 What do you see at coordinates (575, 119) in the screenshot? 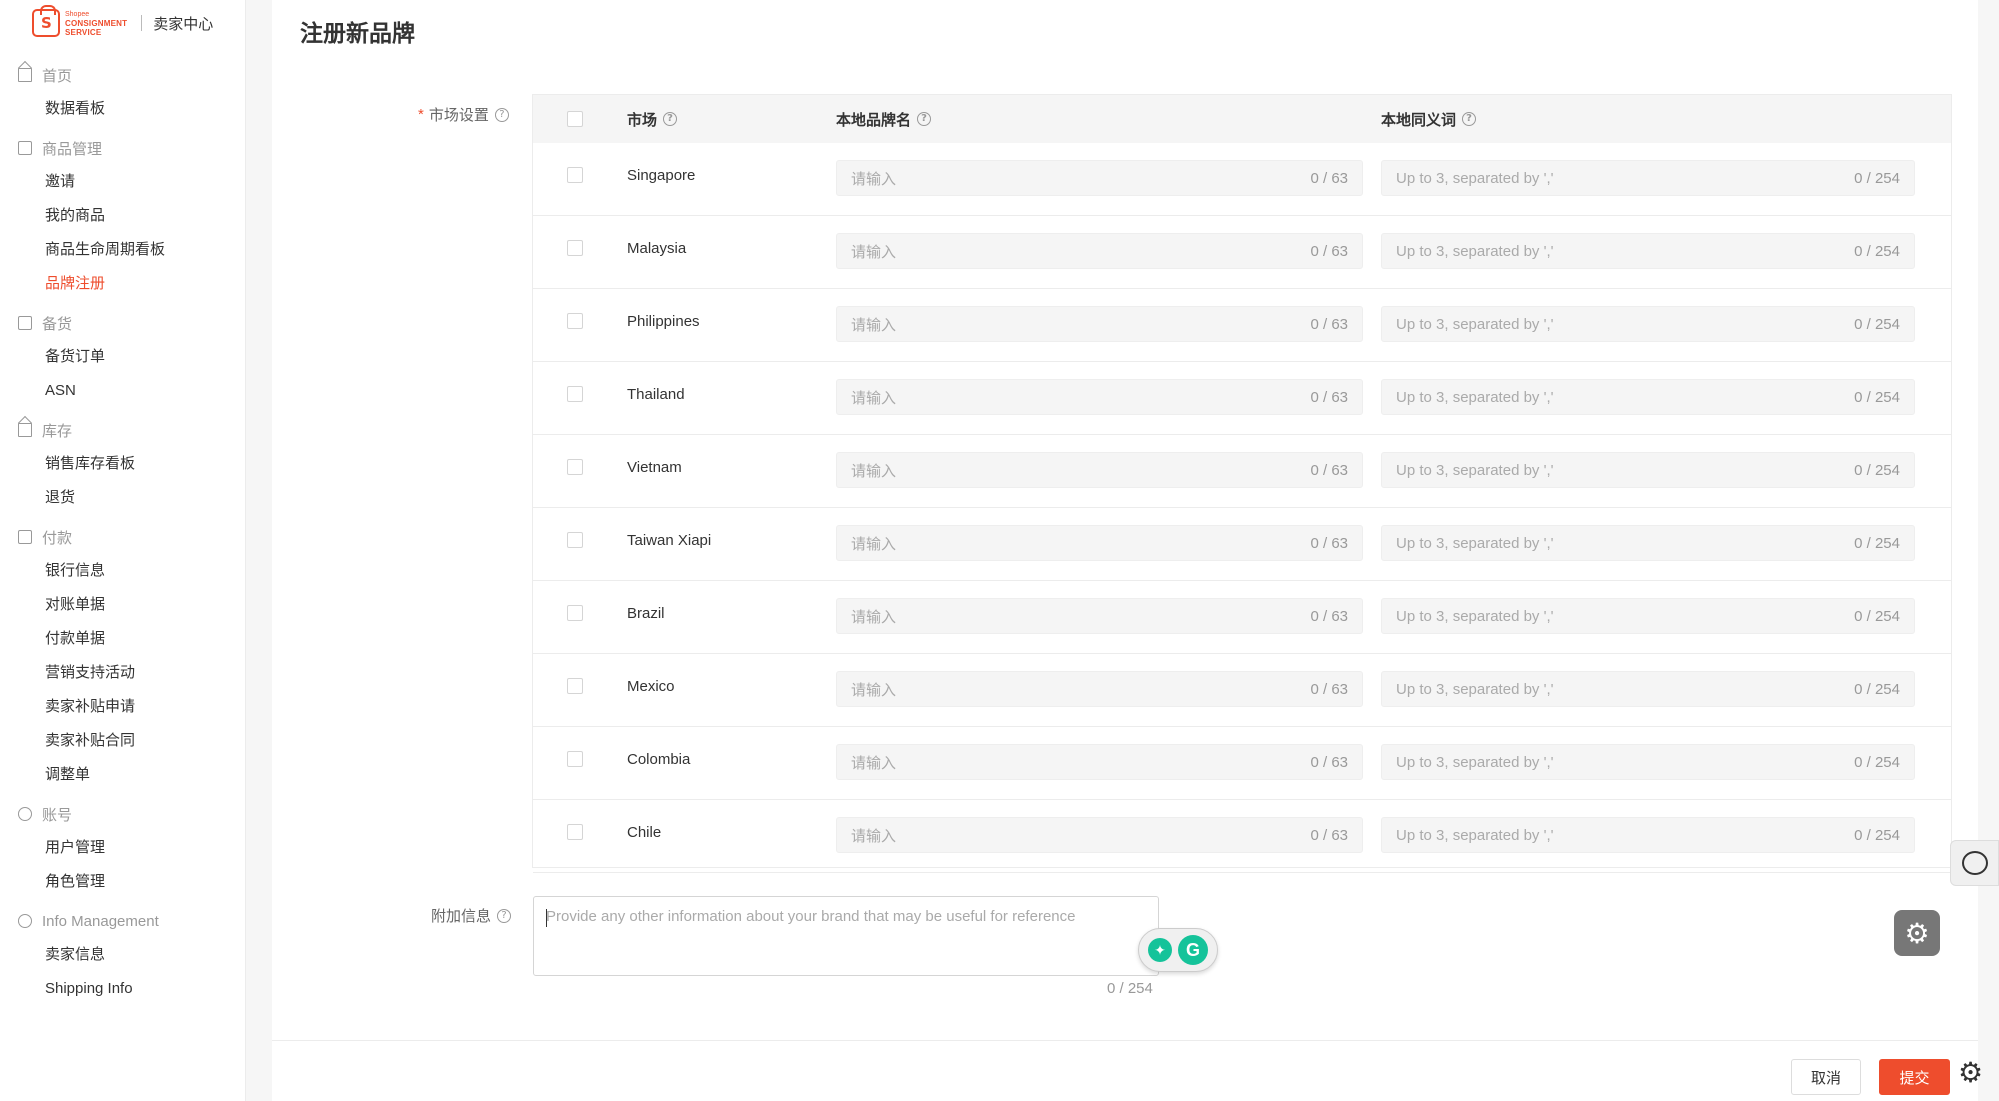
I see `select-all-checkbox` at bounding box center [575, 119].